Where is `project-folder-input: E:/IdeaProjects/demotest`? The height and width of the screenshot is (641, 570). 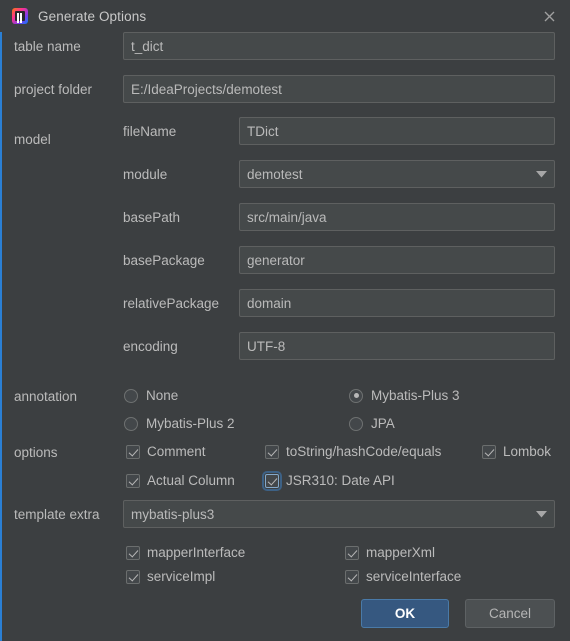
project-folder-input: E:/IdeaProjects/demotest is located at coordinates (339, 89).